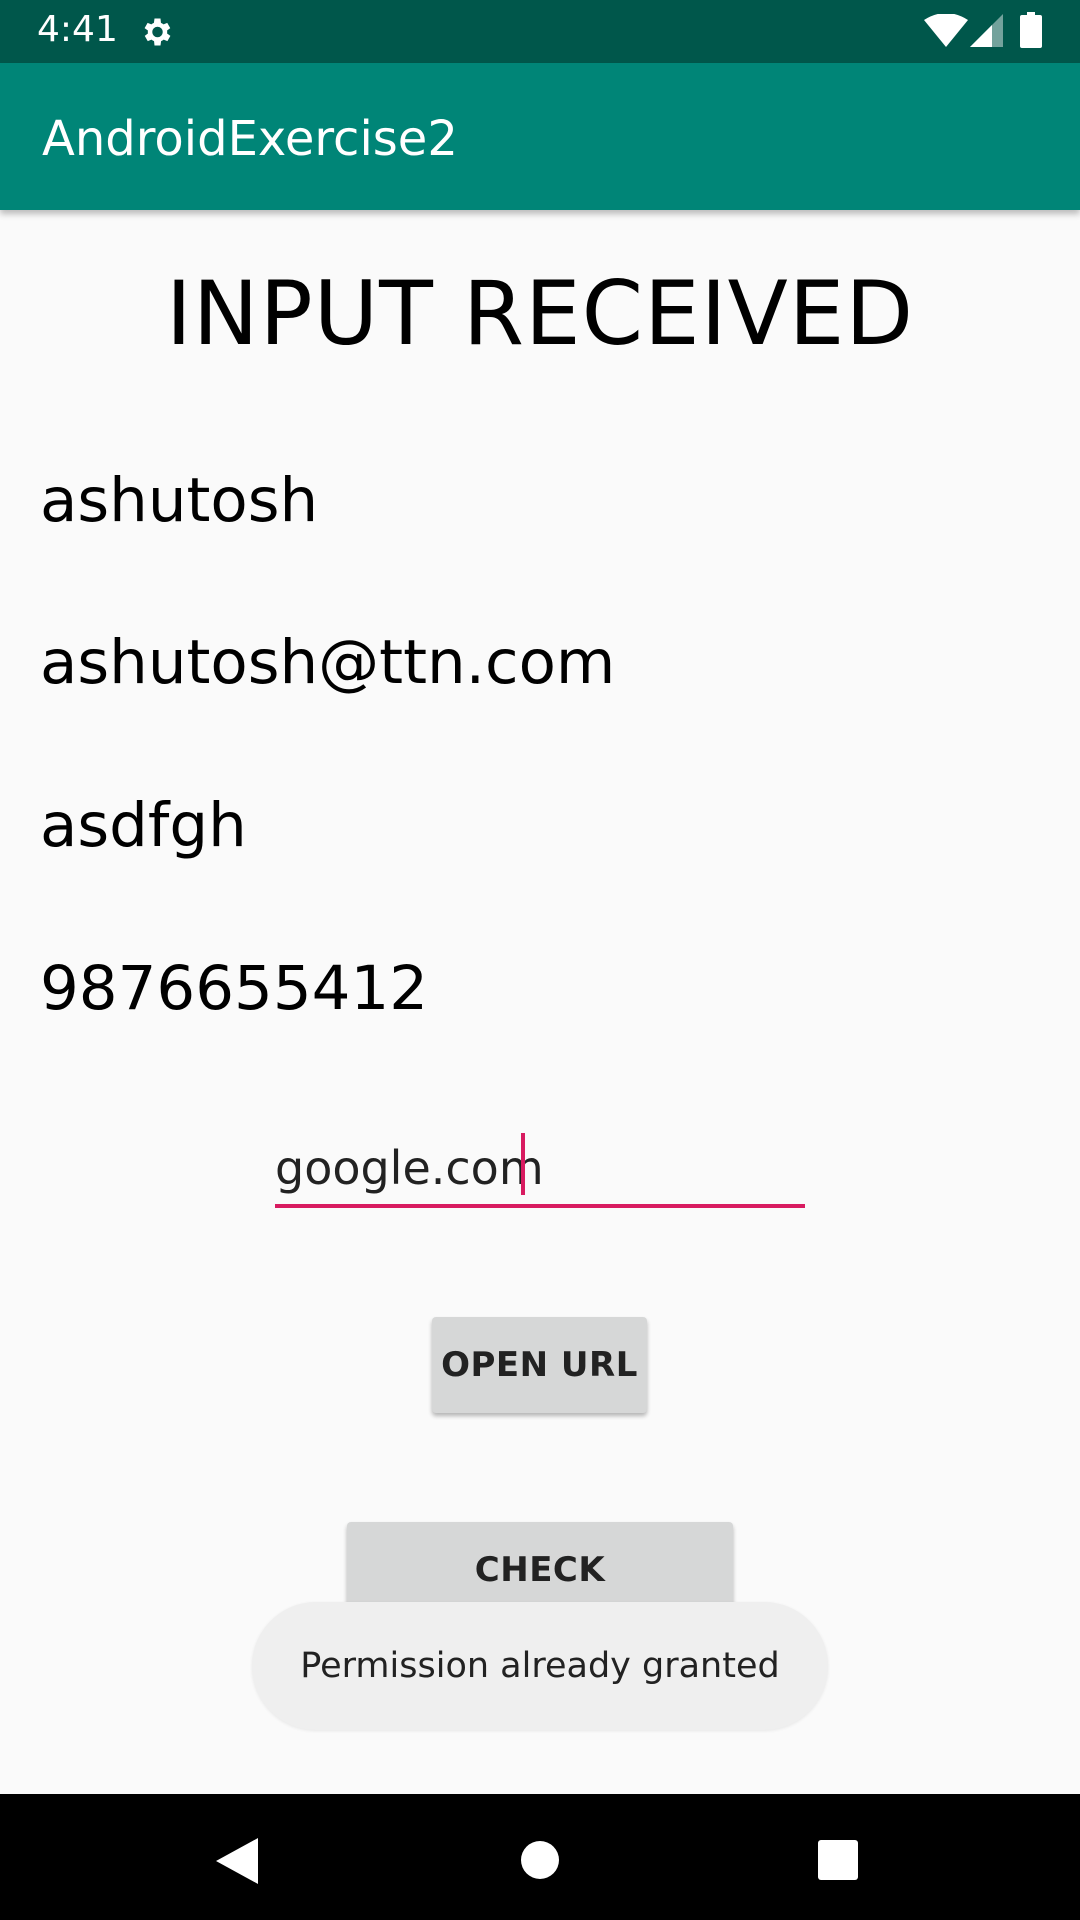  What do you see at coordinates (540, 31) in the screenshot?
I see `status-bar: 4:41` at bounding box center [540, 31].